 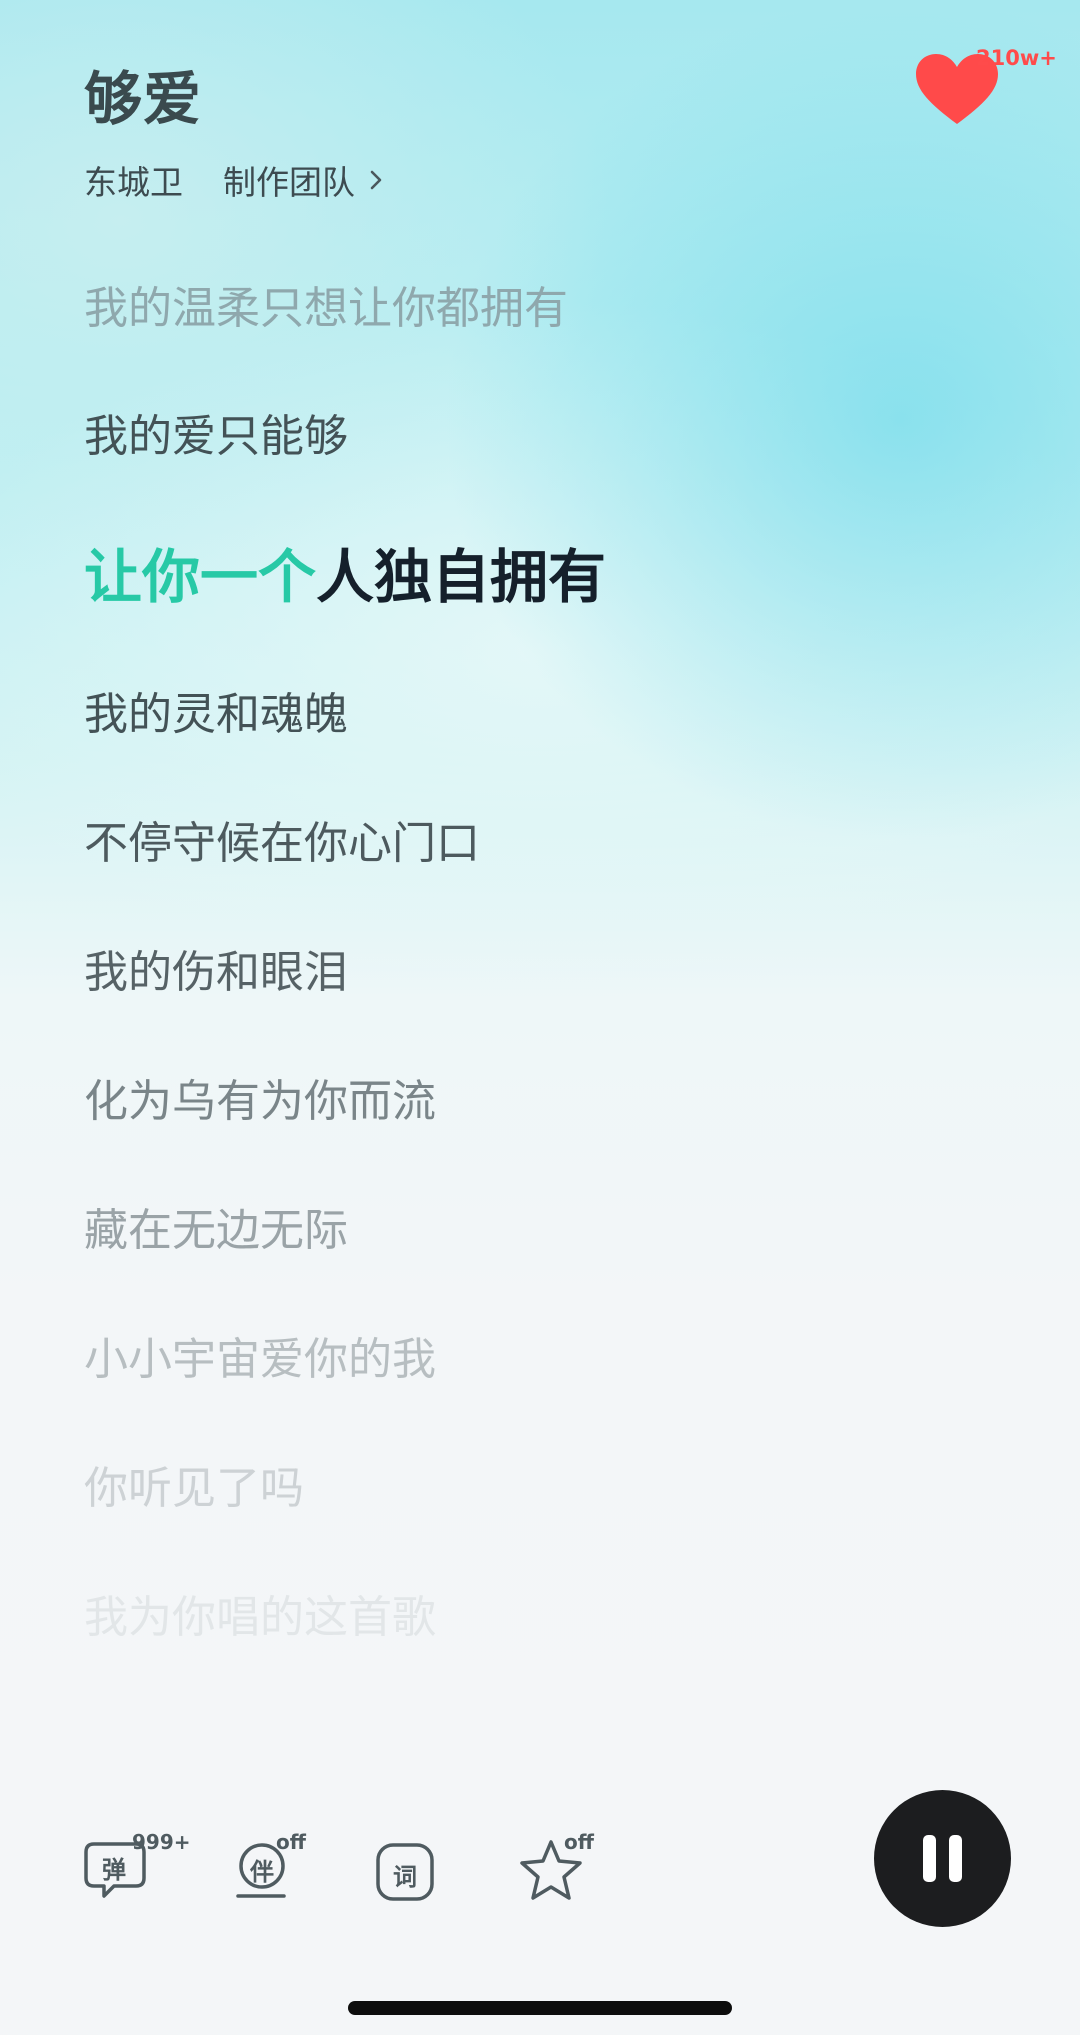 I want to click on favorite-state-badge: off, so click(x=579, y=1842).